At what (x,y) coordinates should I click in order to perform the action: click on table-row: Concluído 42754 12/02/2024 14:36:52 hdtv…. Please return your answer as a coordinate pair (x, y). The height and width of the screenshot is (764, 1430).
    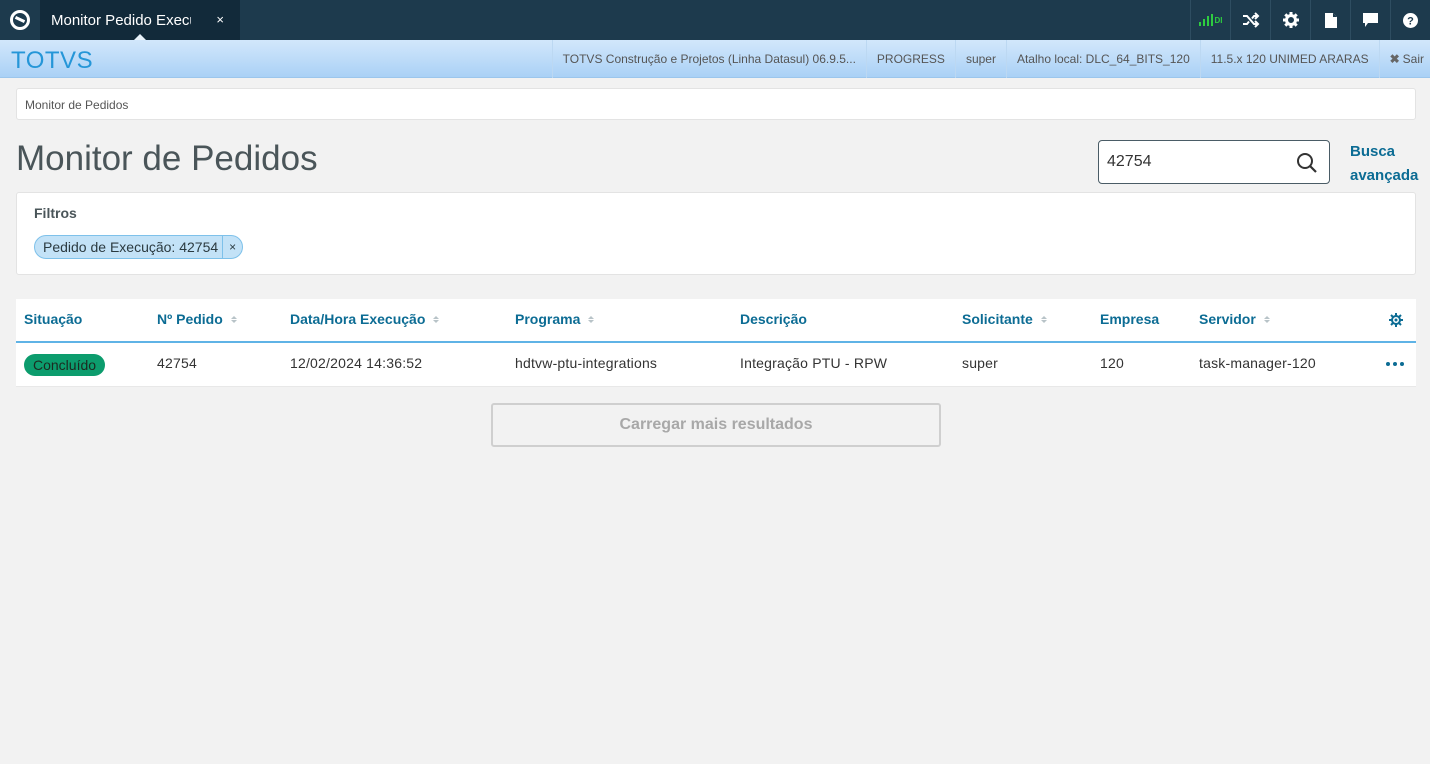
    Looking at the image, I should click on (716, 365).